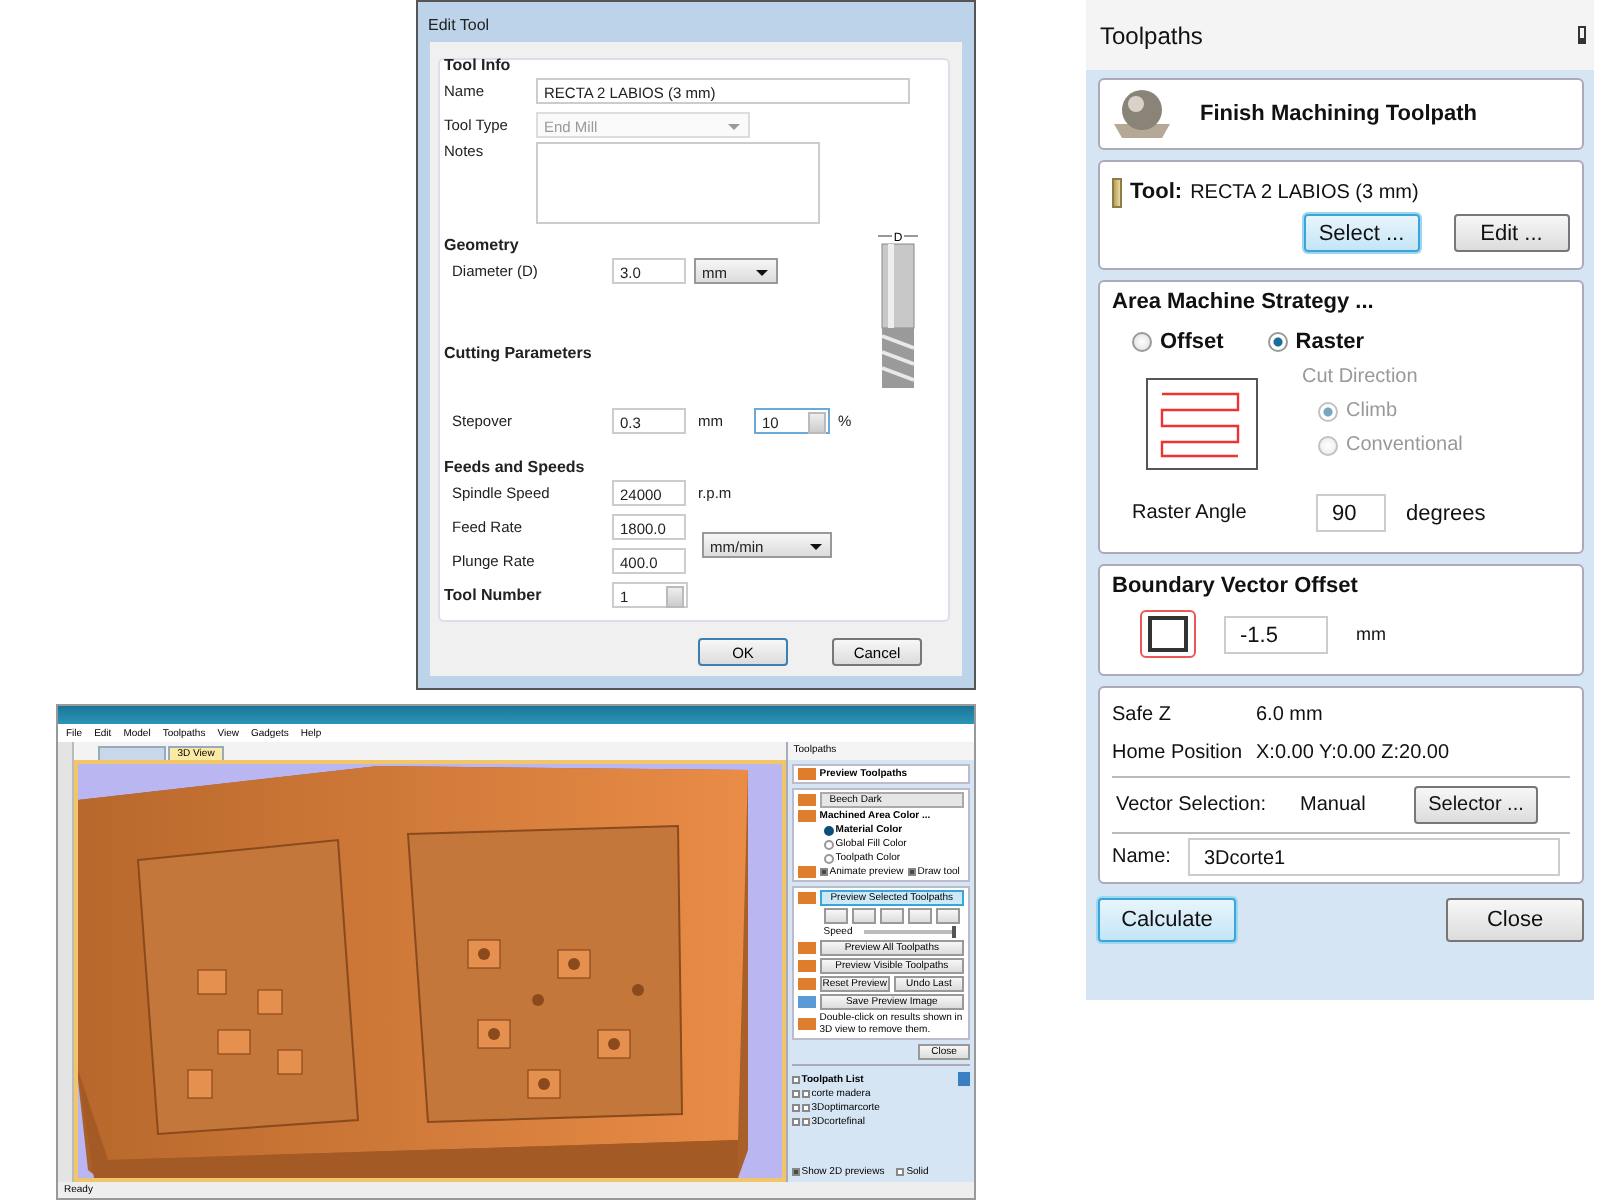  I want to click on field-label: Tool Number, so click(494, 595).